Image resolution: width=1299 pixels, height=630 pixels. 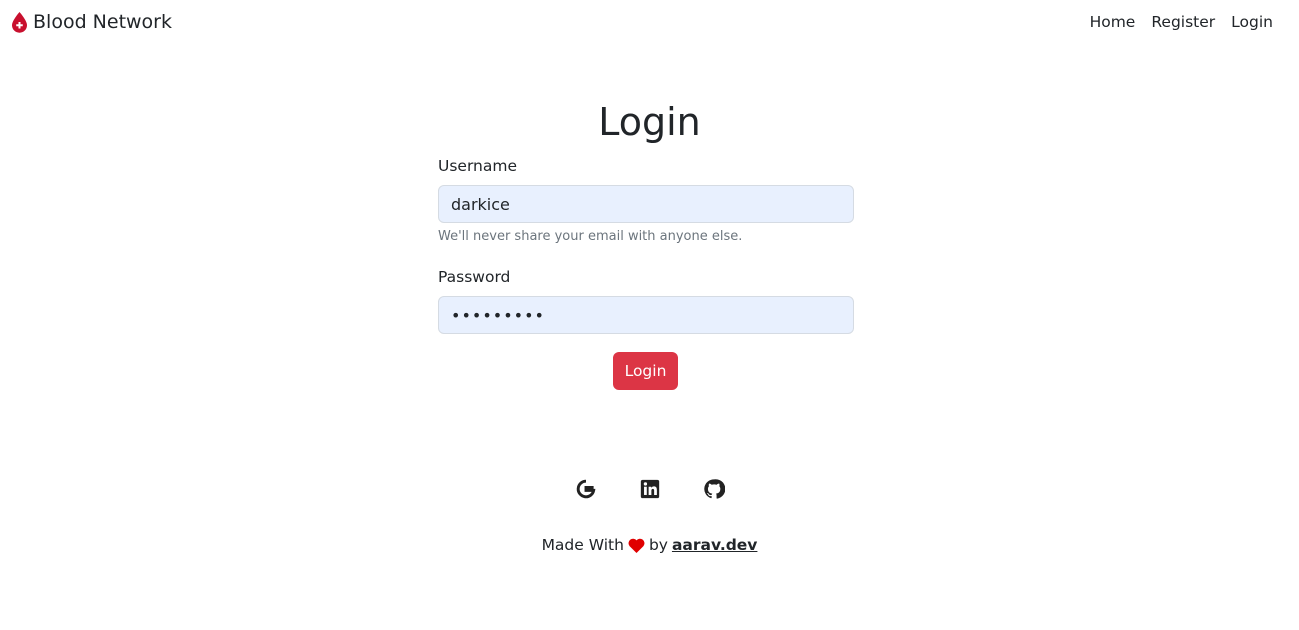 What do you see at coordinates (474, 277) in the screenshot?
I see `password-label: Password` at bounding box center [474, 277].